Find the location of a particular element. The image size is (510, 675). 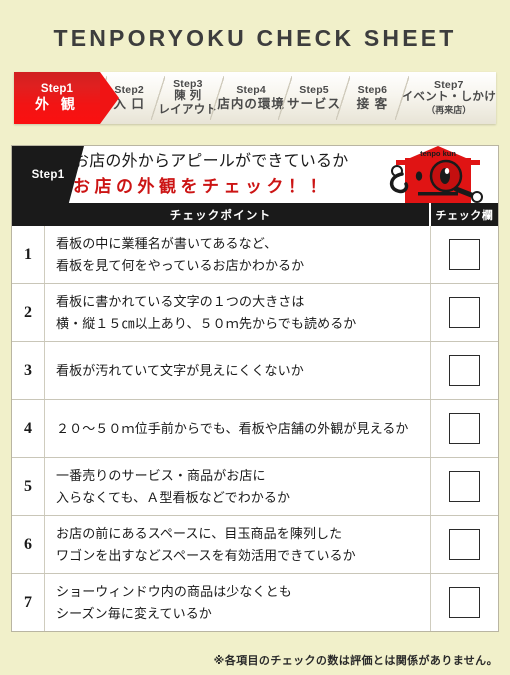

step-tab-number: Step3 is located at coordinates (188, 83).